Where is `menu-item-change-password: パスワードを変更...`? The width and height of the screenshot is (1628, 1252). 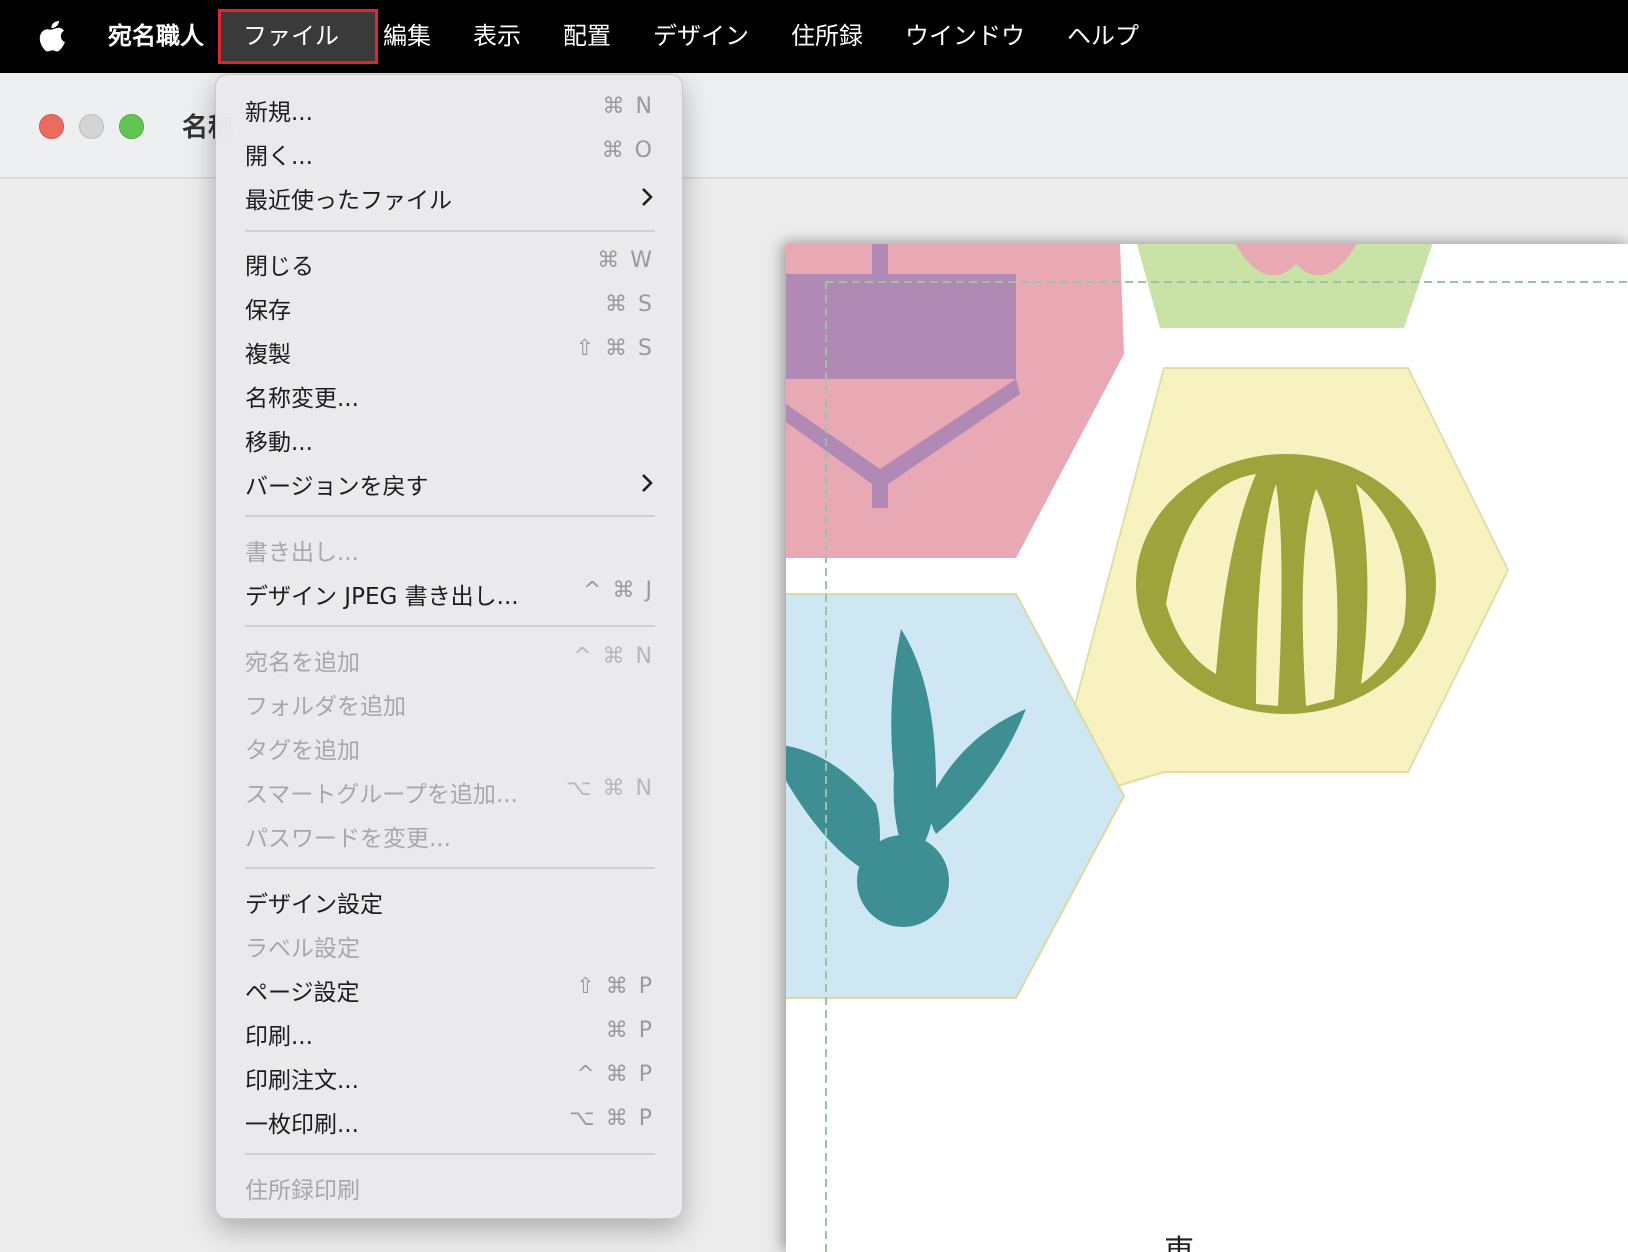
menu-item-change-password: パスワードを変更... is located at coordinates (449, 835).